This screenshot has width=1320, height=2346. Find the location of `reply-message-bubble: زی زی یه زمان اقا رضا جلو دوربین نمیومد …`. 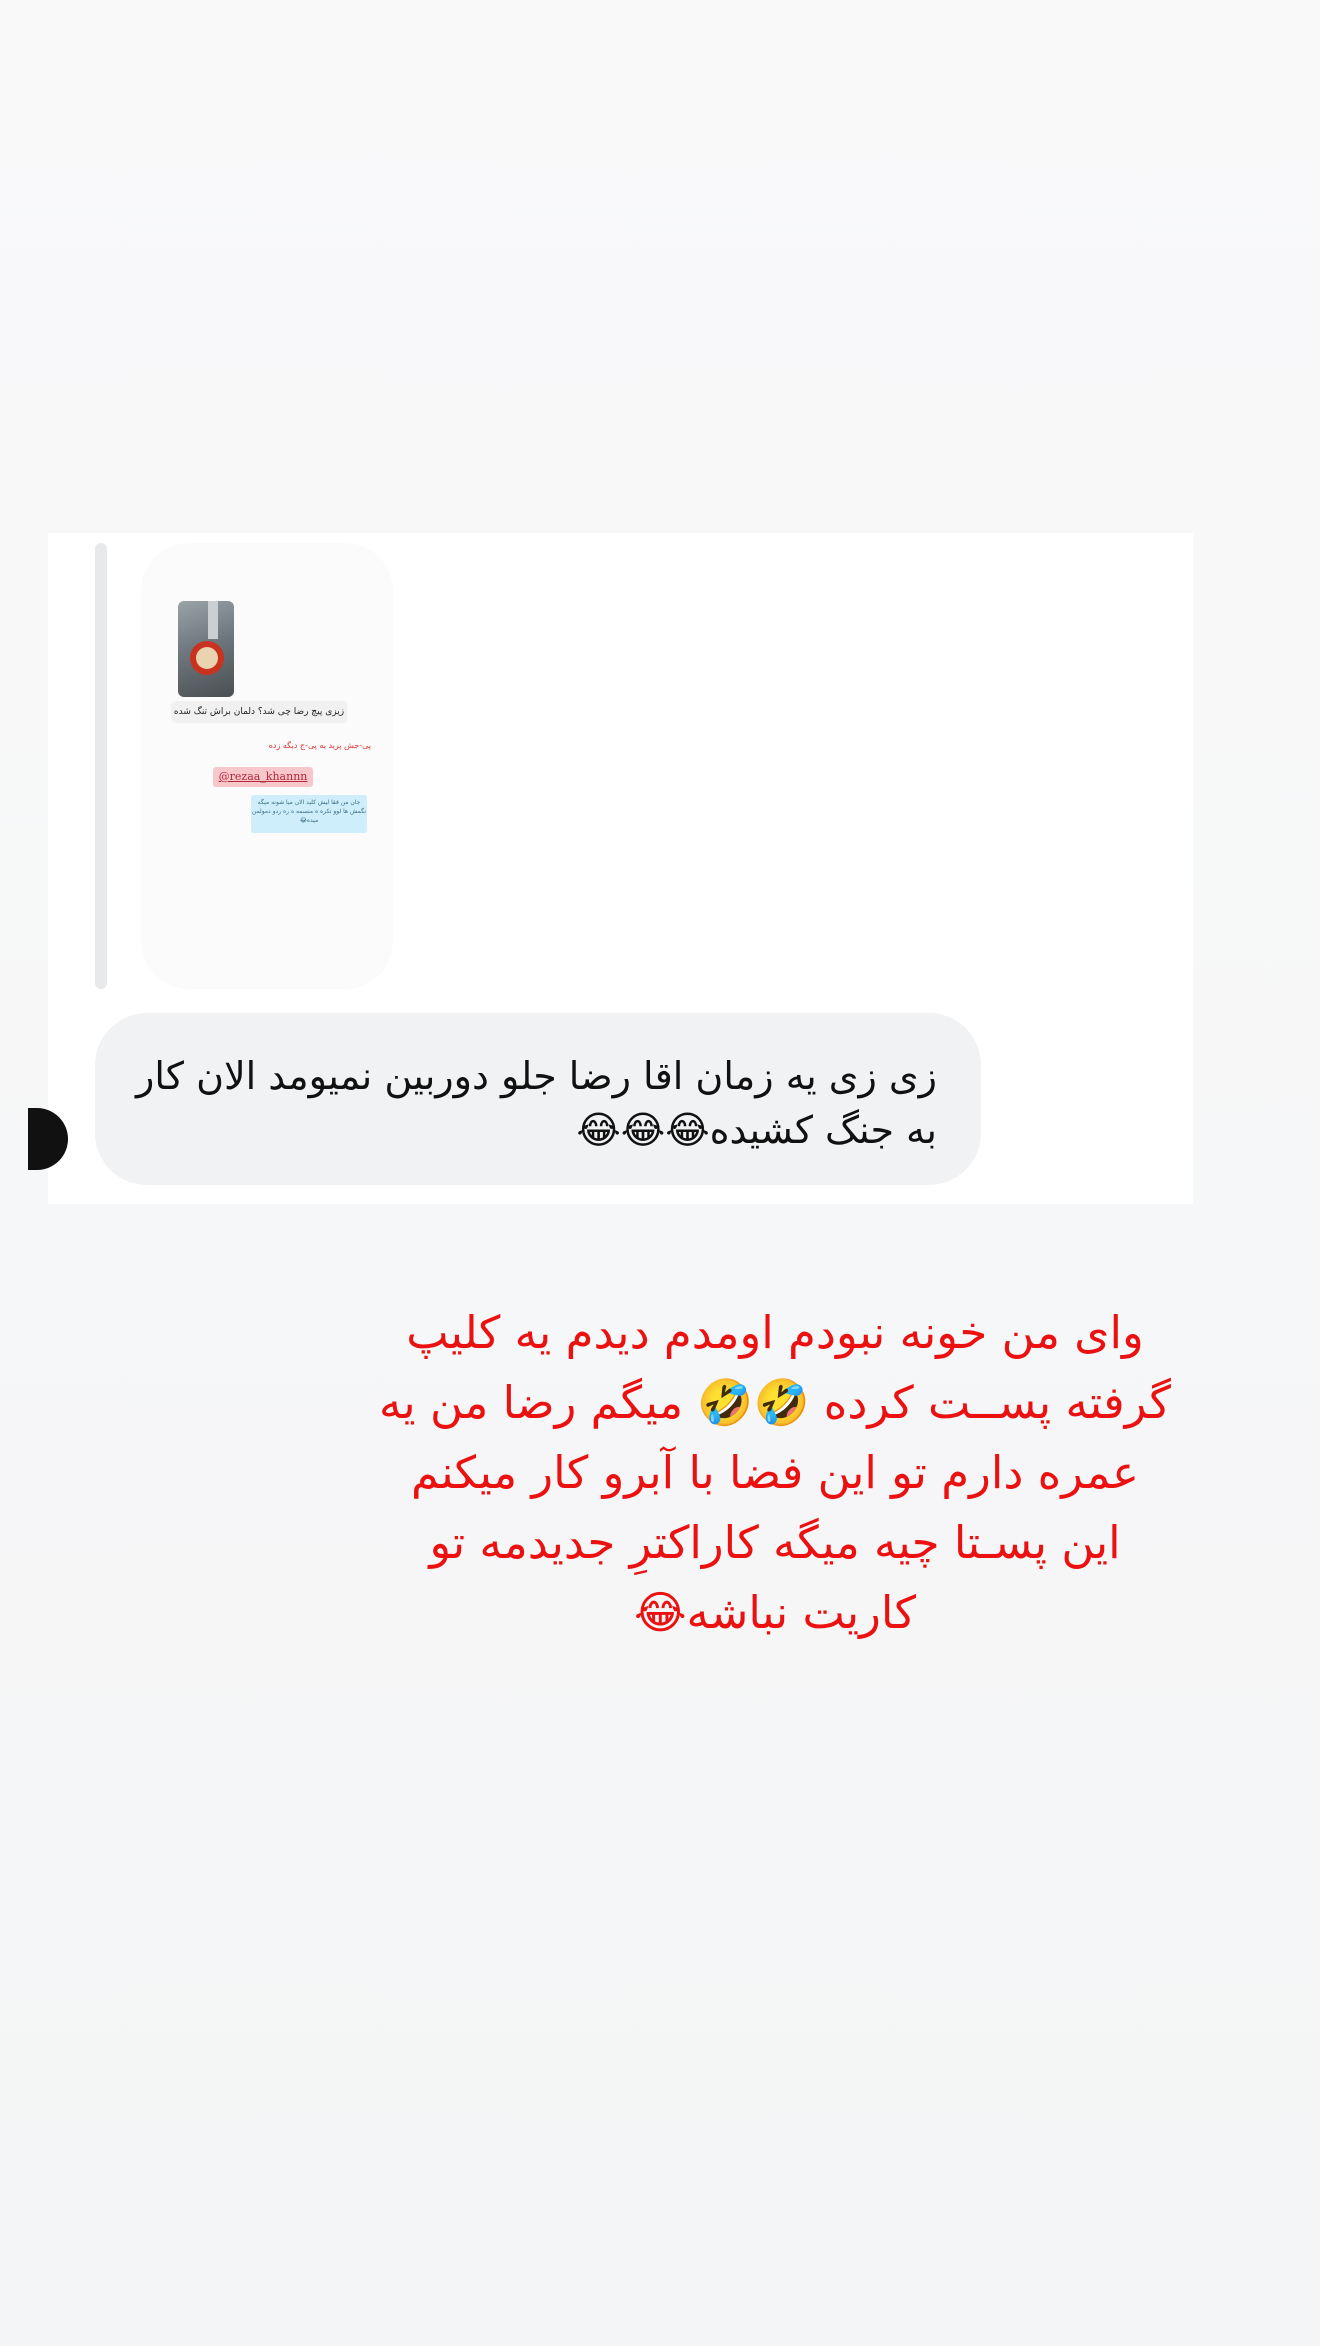

reply-message-bubble: زی زی یه زمان اقا رضا جلو دوربین نمیومد … is located at coordinates (538, 1099).